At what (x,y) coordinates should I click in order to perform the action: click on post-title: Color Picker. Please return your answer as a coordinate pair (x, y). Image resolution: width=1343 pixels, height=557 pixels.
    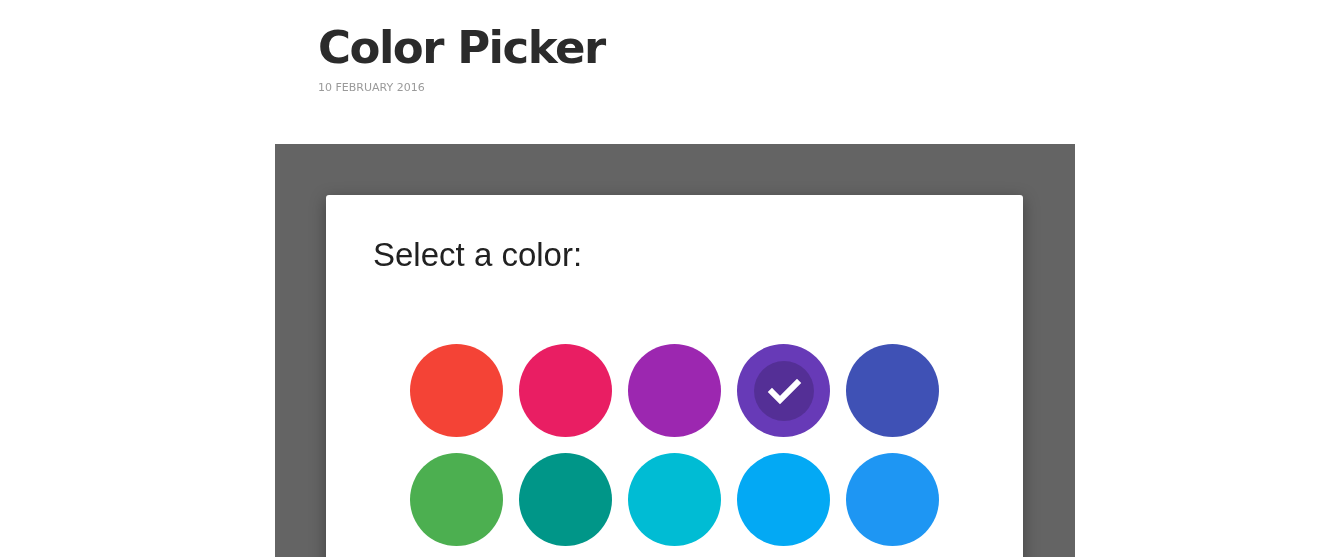
    Looking at the image, I should click on (461, 48).